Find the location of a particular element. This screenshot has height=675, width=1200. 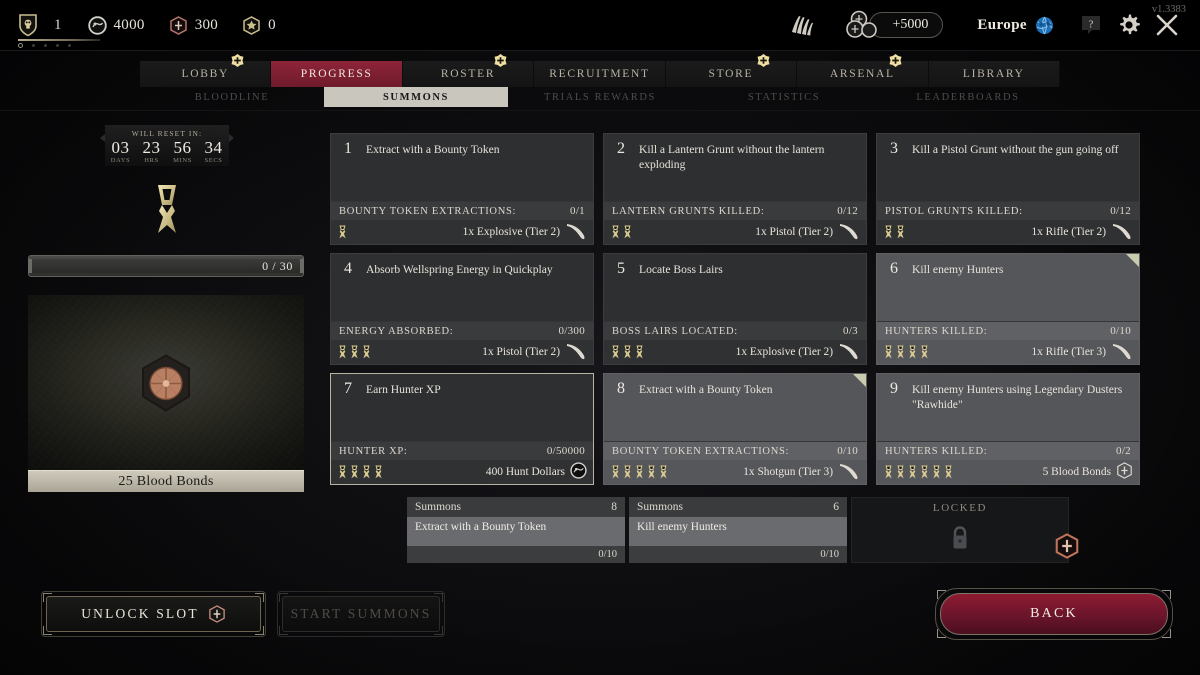

challenge-reward: 1x Rifle (Tier 2) is located at coordinates (1082, 232).